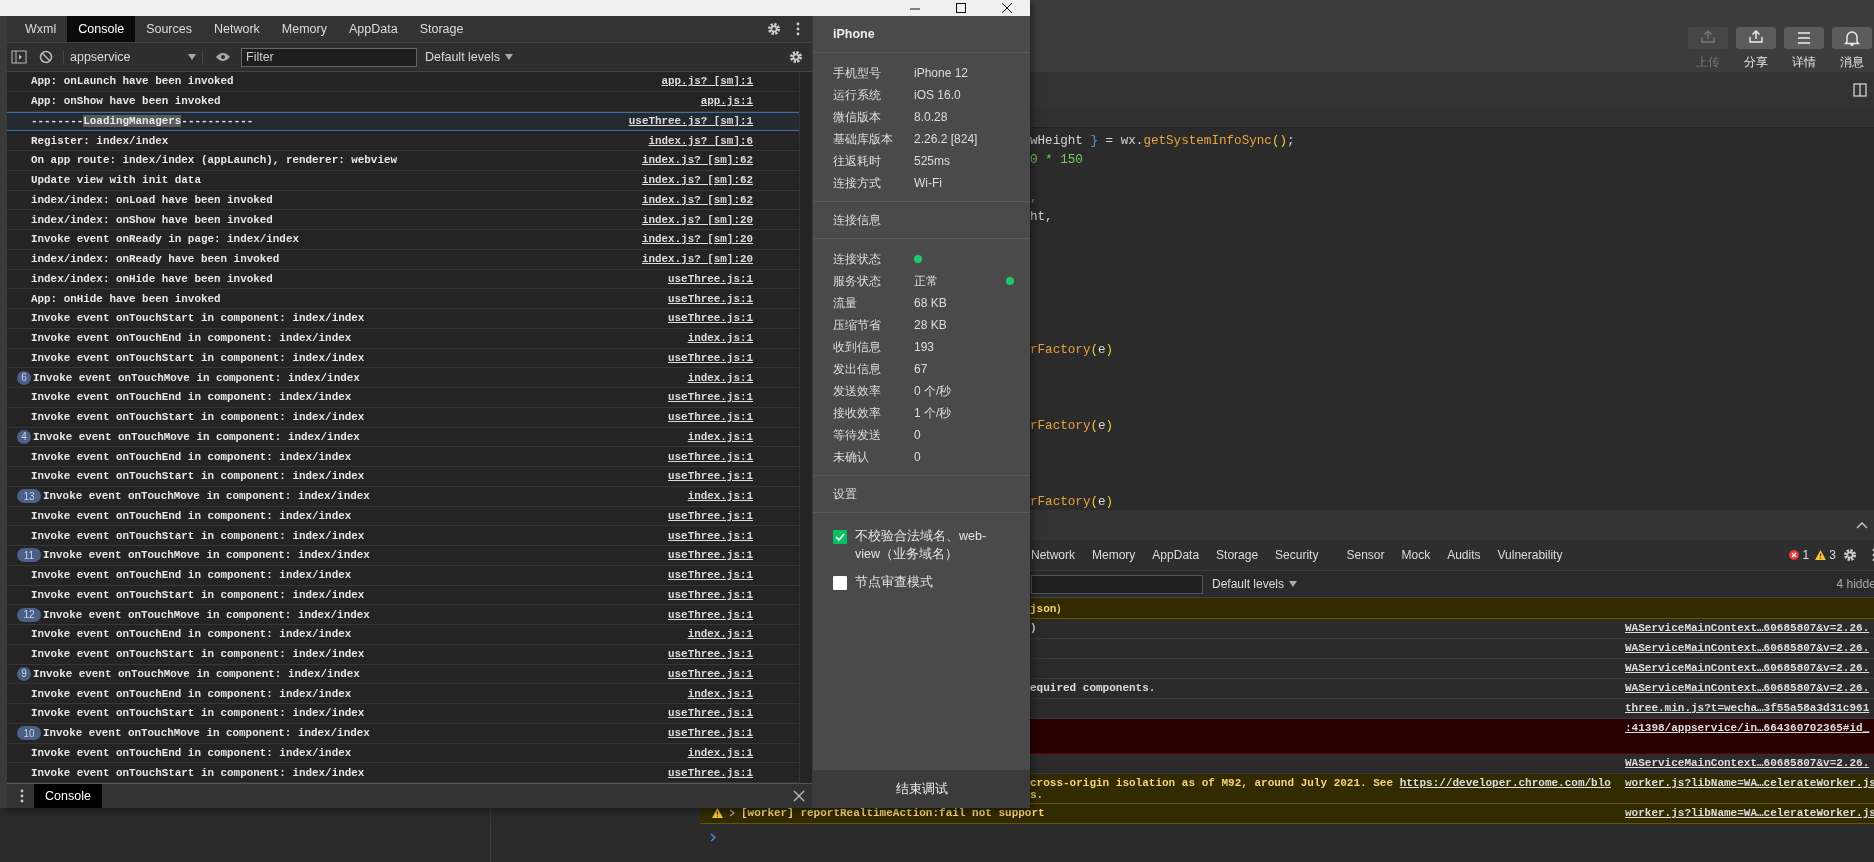 The height and width of the screenshot is (862, 1874). I want to click on info-value: 8.0.28, so click(931, 117).